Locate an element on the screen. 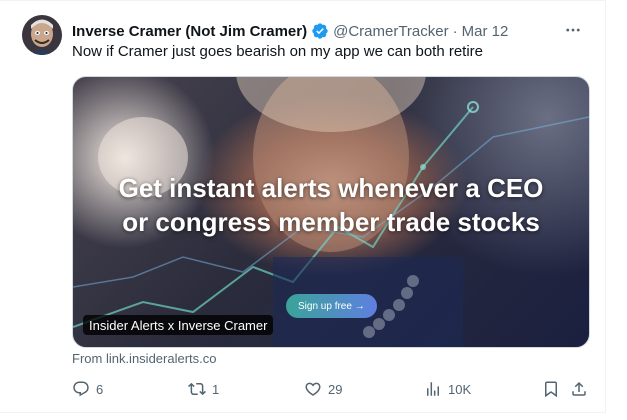 Image resolution: width=627 pixels, height=420 pixels. views-button: 10K is located at coordinates (447, 389).